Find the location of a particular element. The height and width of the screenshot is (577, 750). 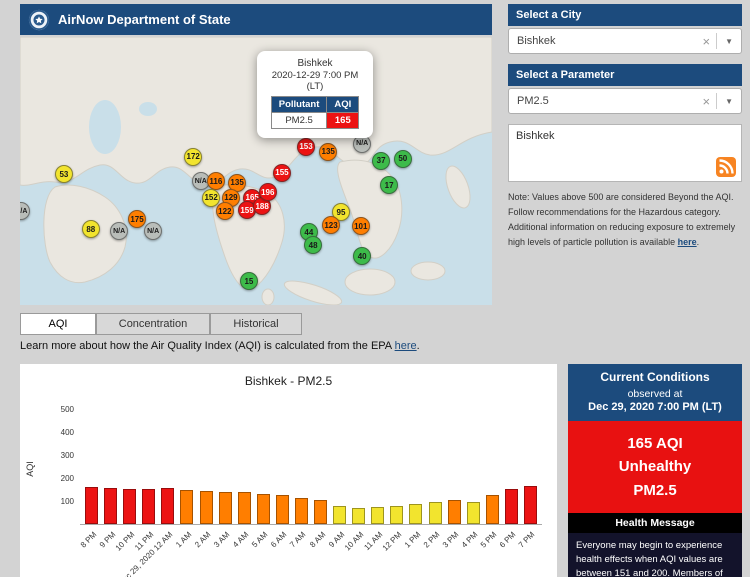

popup-datetime: 2020-12-29 7:00 PM is located at coordinates (315, 75).